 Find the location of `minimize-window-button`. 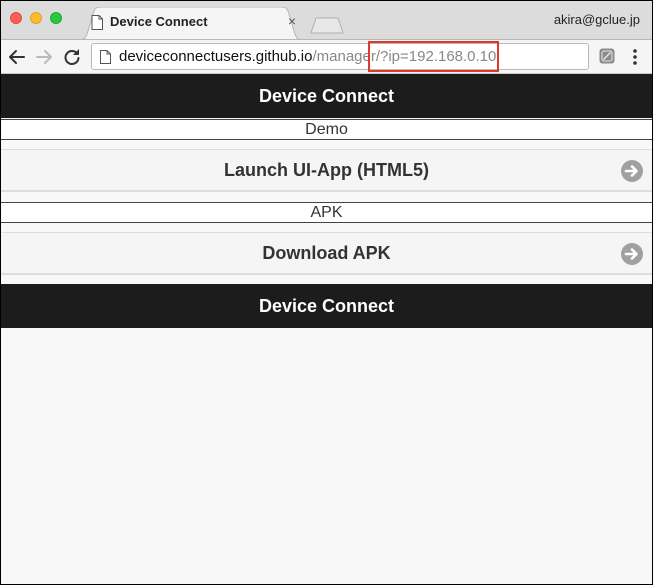

minimize-window-button is located at coordinates (36, 18).